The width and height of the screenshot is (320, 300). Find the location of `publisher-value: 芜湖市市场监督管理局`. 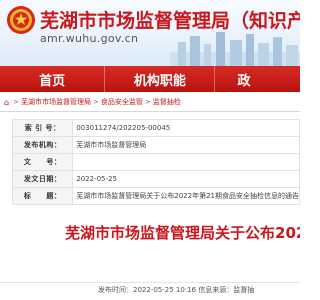

publisher-value: 芜湖市市场监督管理局 is located at coordinates (186, 145).